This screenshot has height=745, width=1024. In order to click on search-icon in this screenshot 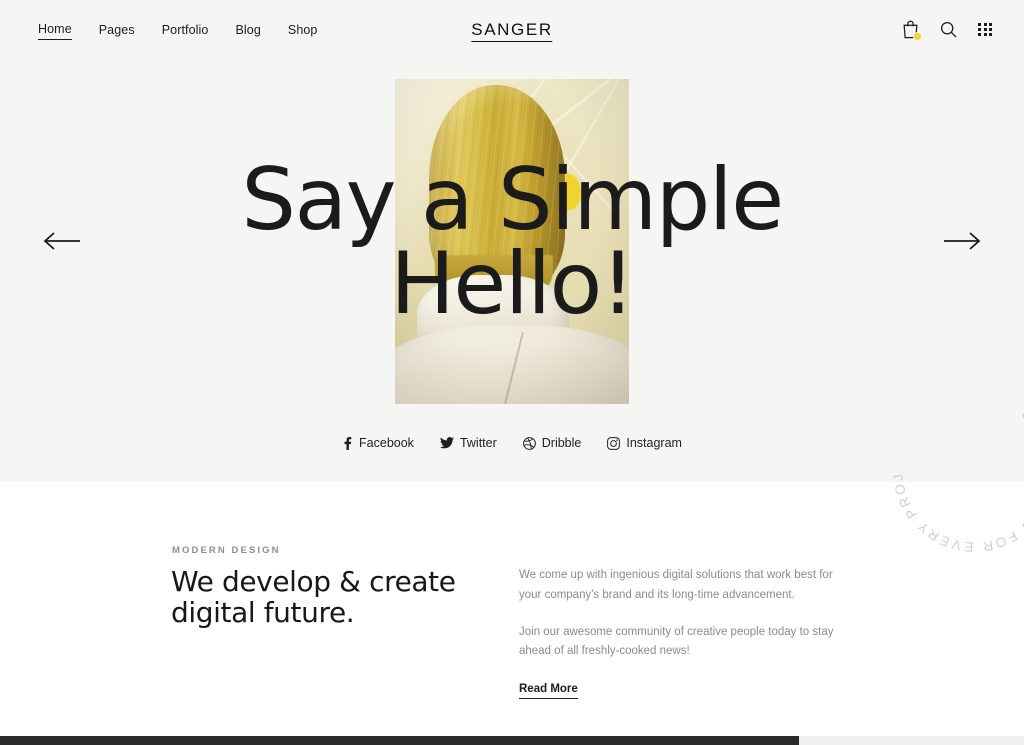, I will do `click(948, 29)`.